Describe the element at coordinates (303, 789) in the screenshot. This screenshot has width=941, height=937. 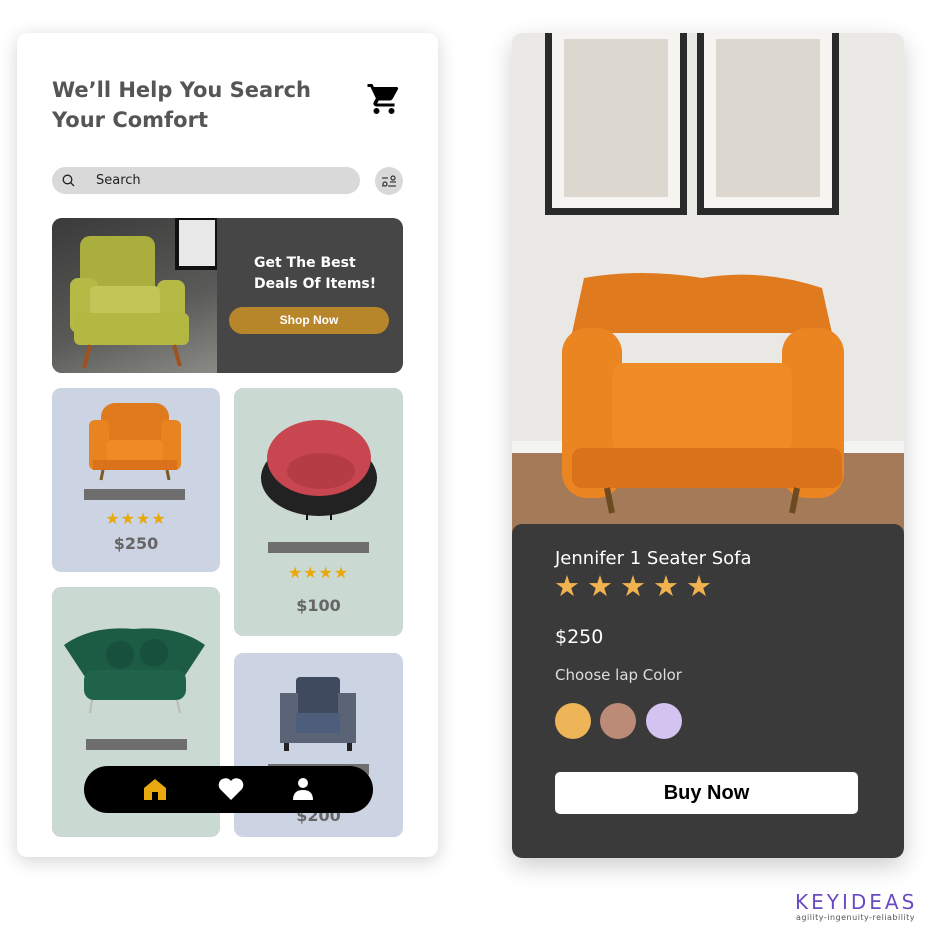
I see `user-icon` at that location.